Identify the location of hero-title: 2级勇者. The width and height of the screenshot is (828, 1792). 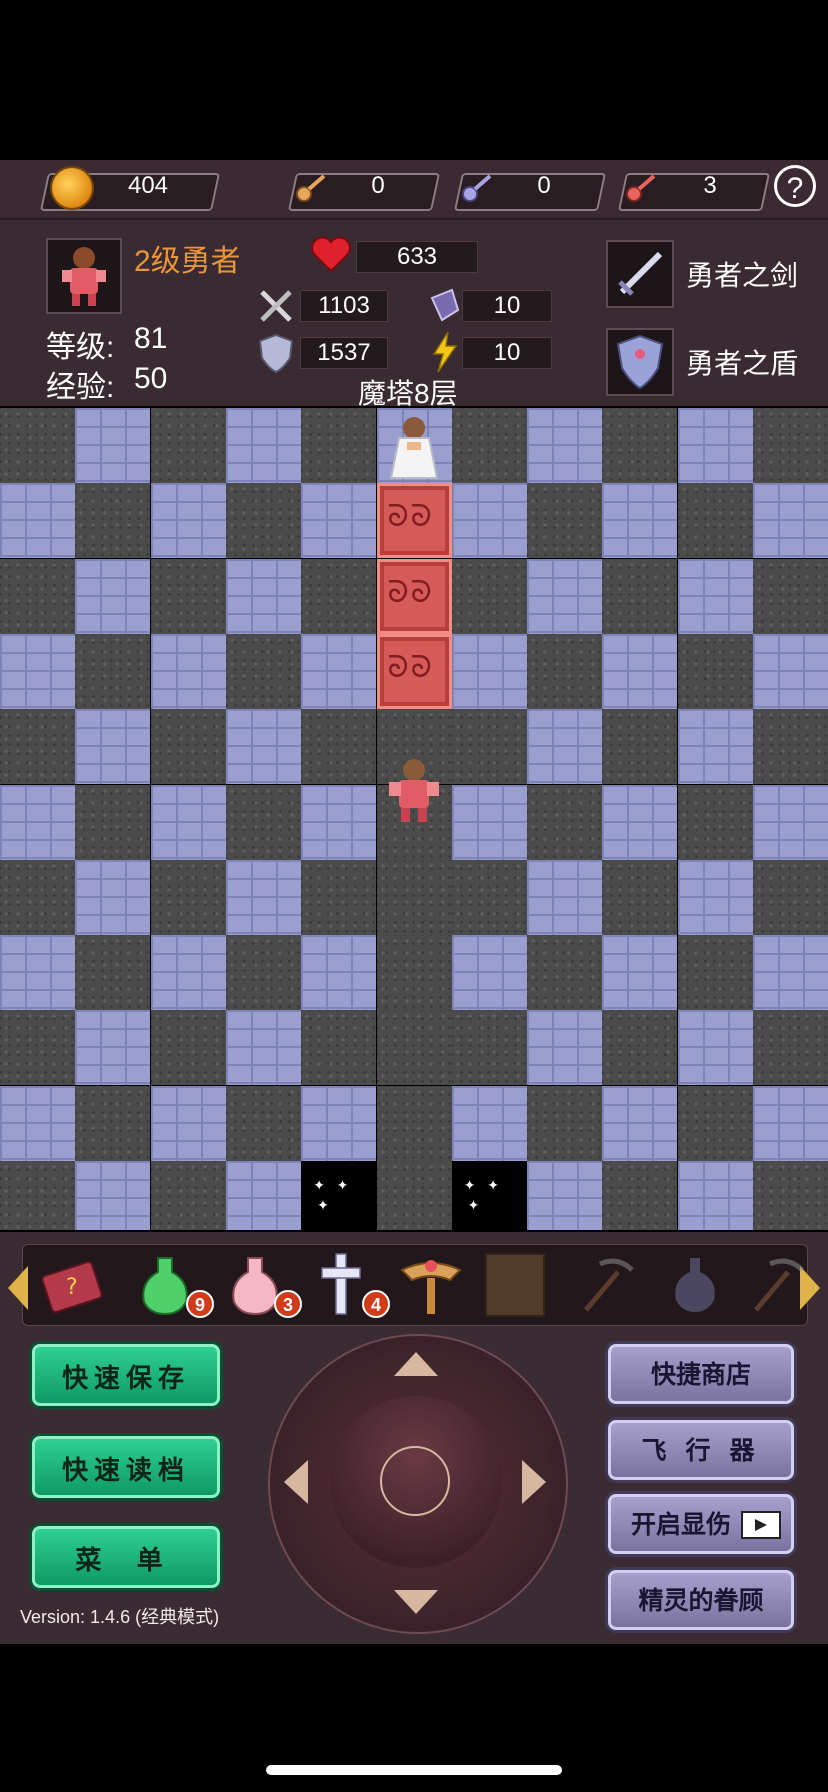
(187, 261).